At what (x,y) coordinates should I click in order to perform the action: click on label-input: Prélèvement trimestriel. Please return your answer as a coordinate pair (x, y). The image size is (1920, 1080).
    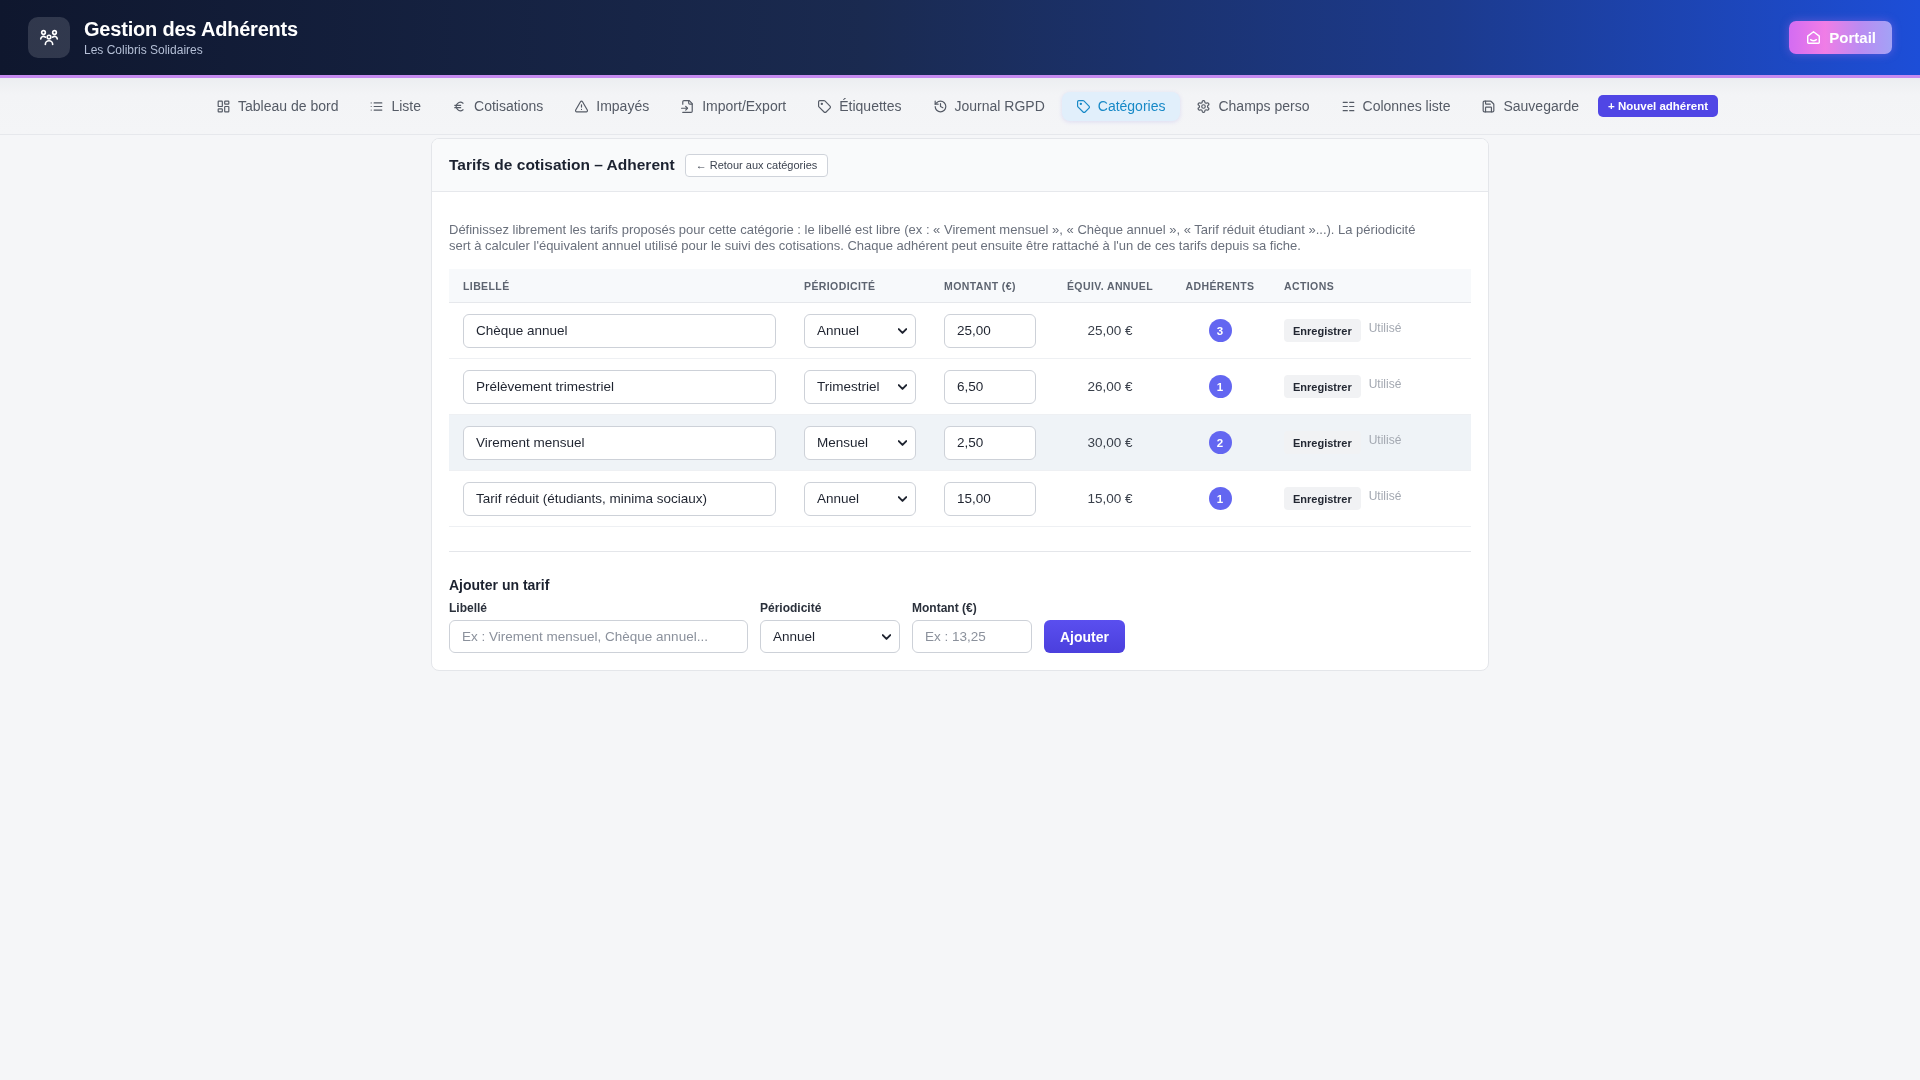
    Looking at the image, I should click on (619, 386).